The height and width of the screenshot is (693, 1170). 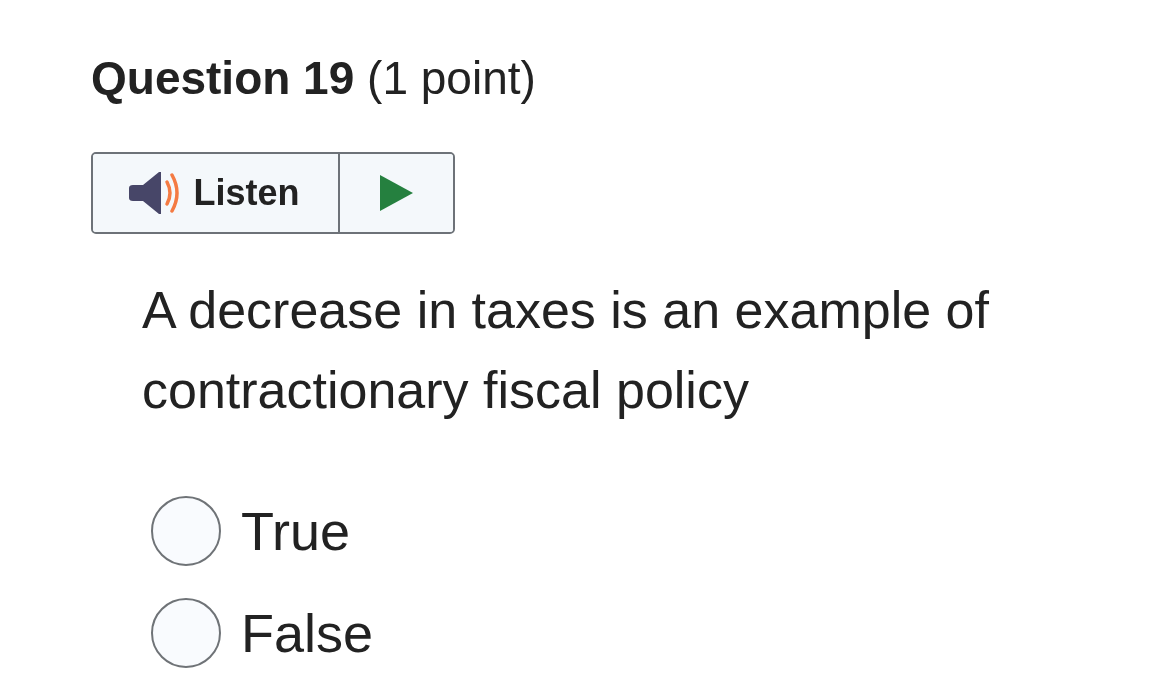 I want to click on listen-button: Listen, so click(x=216, y=193).